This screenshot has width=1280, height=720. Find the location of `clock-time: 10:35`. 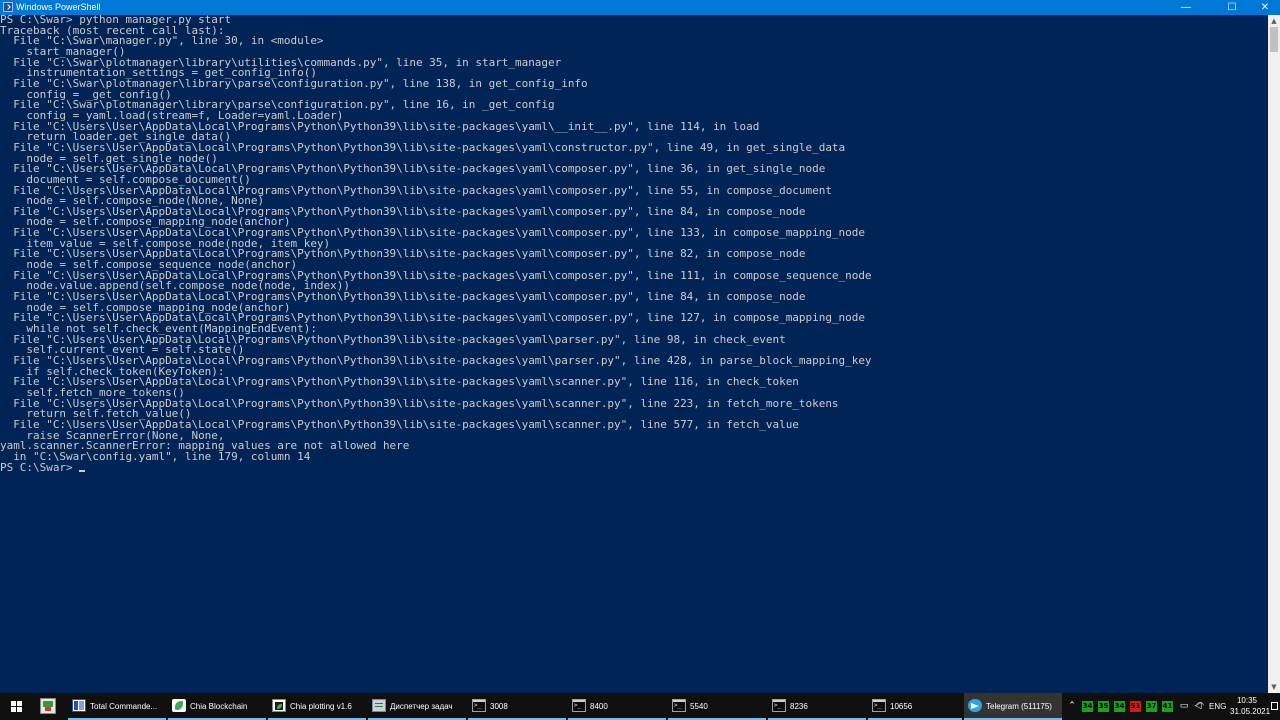

clock-time: 10:35 is located at coordinates (1247, 700).